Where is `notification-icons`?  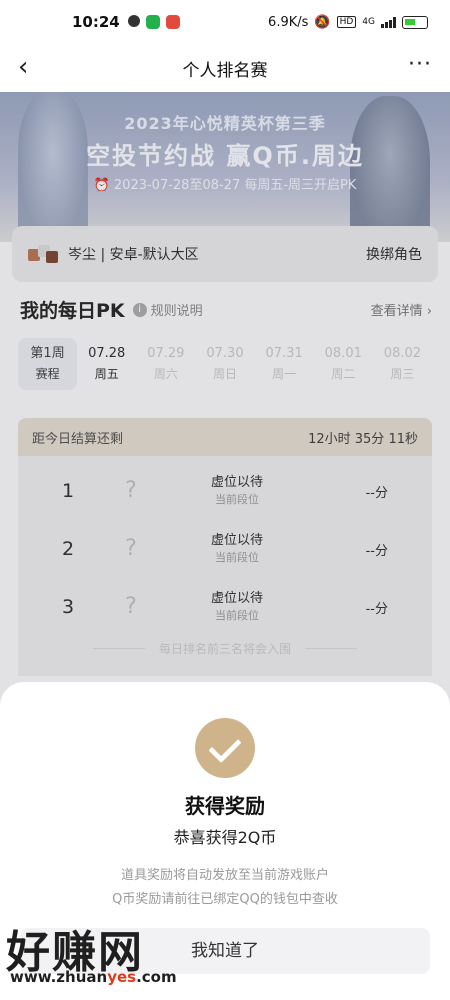 notification-icons is located at coordinates (153, 22).